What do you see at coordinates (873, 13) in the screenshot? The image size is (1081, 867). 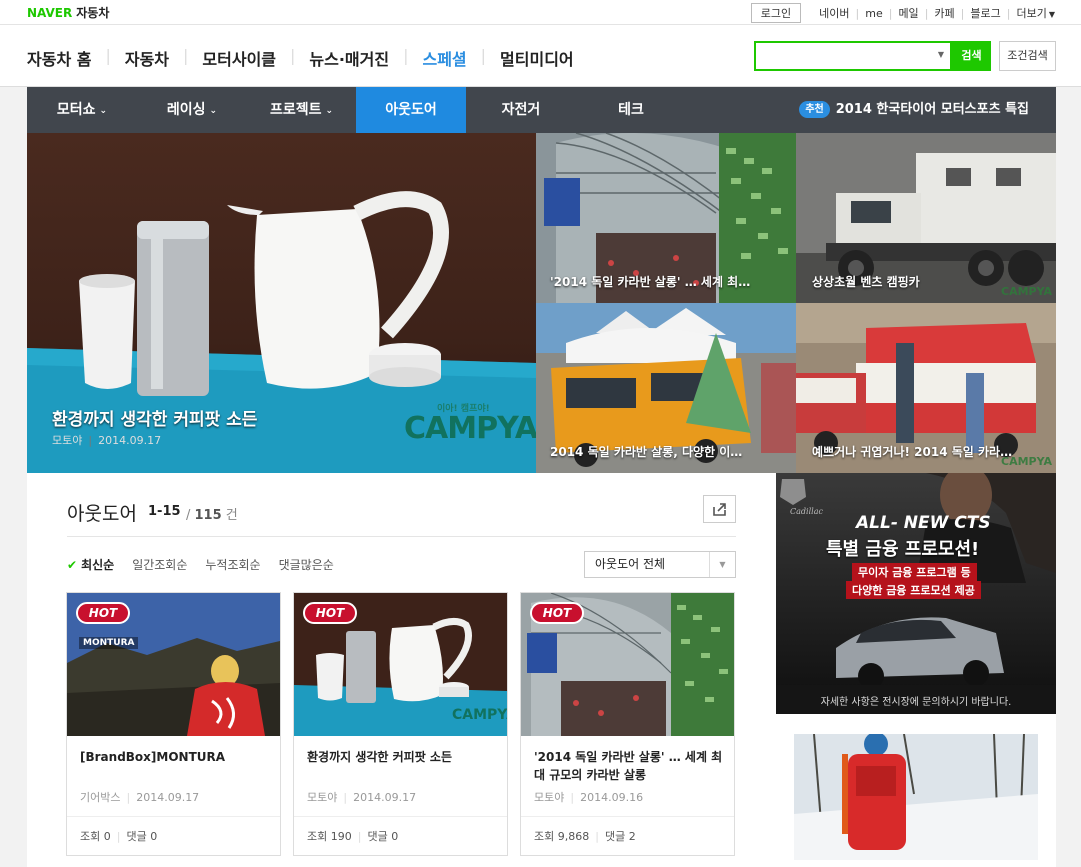 I see `link-me: me` at bounding box center [873, 13].